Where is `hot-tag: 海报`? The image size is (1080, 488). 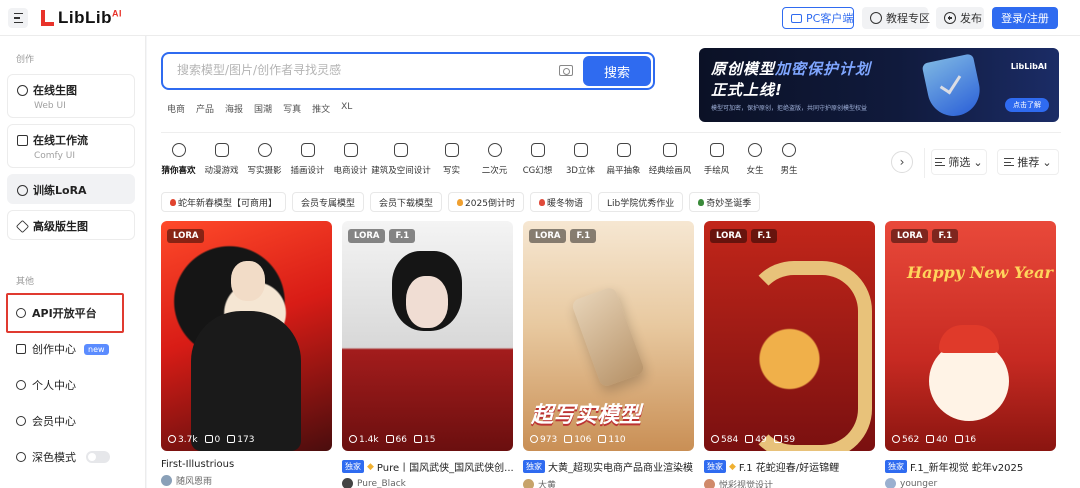 hot-tag: 海报 is located at coordinates (234, 108).